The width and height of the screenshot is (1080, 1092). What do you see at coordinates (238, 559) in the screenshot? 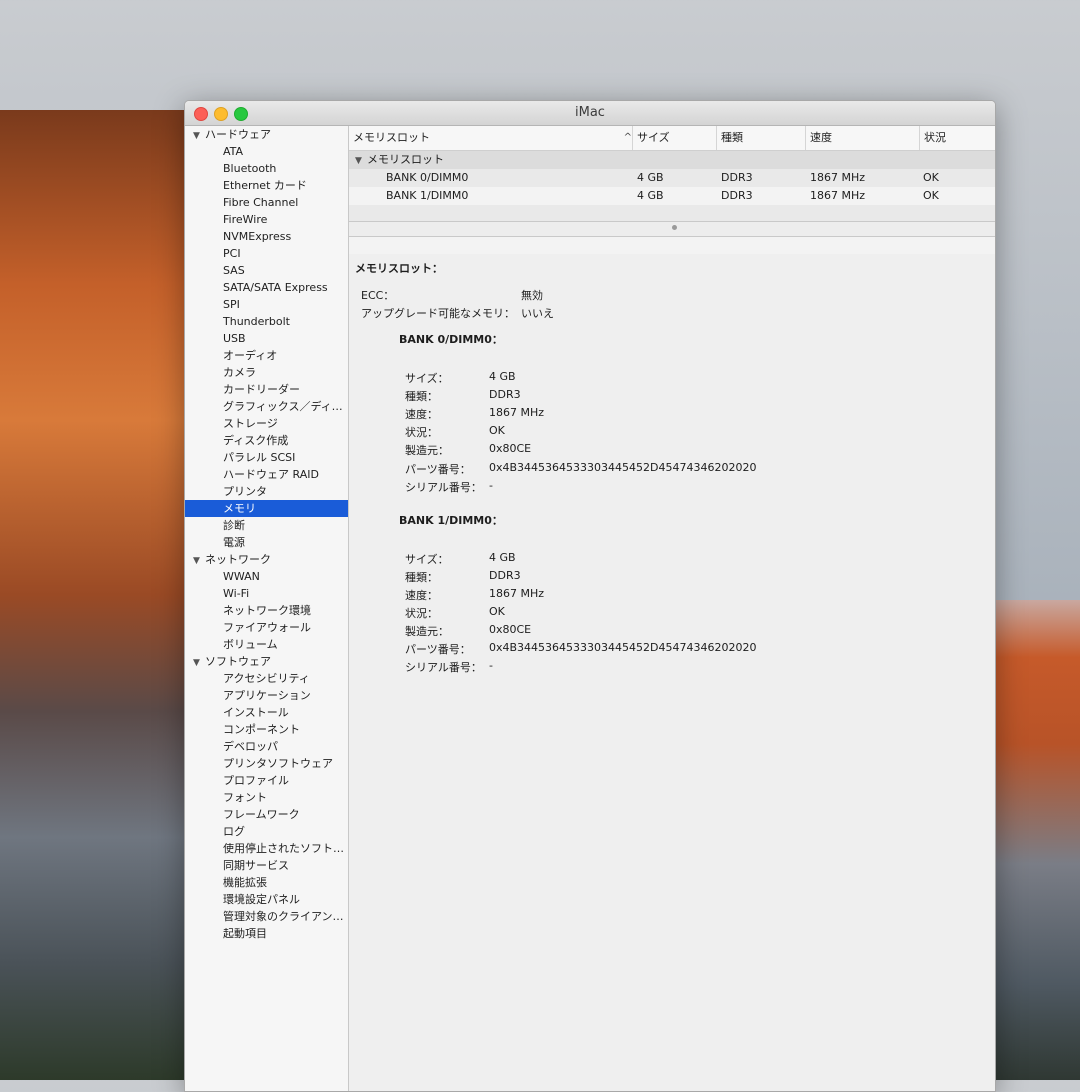
I see `sidebar-group-label: ネットワーク` at bounding box center [238, 559].